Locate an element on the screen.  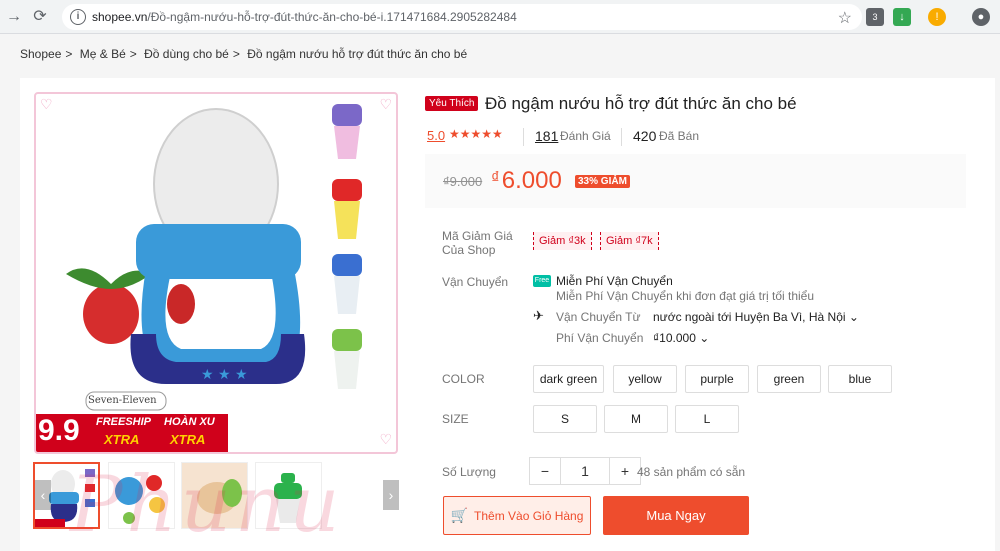
extension-badge: 3 is located at coordinates (875, 17).